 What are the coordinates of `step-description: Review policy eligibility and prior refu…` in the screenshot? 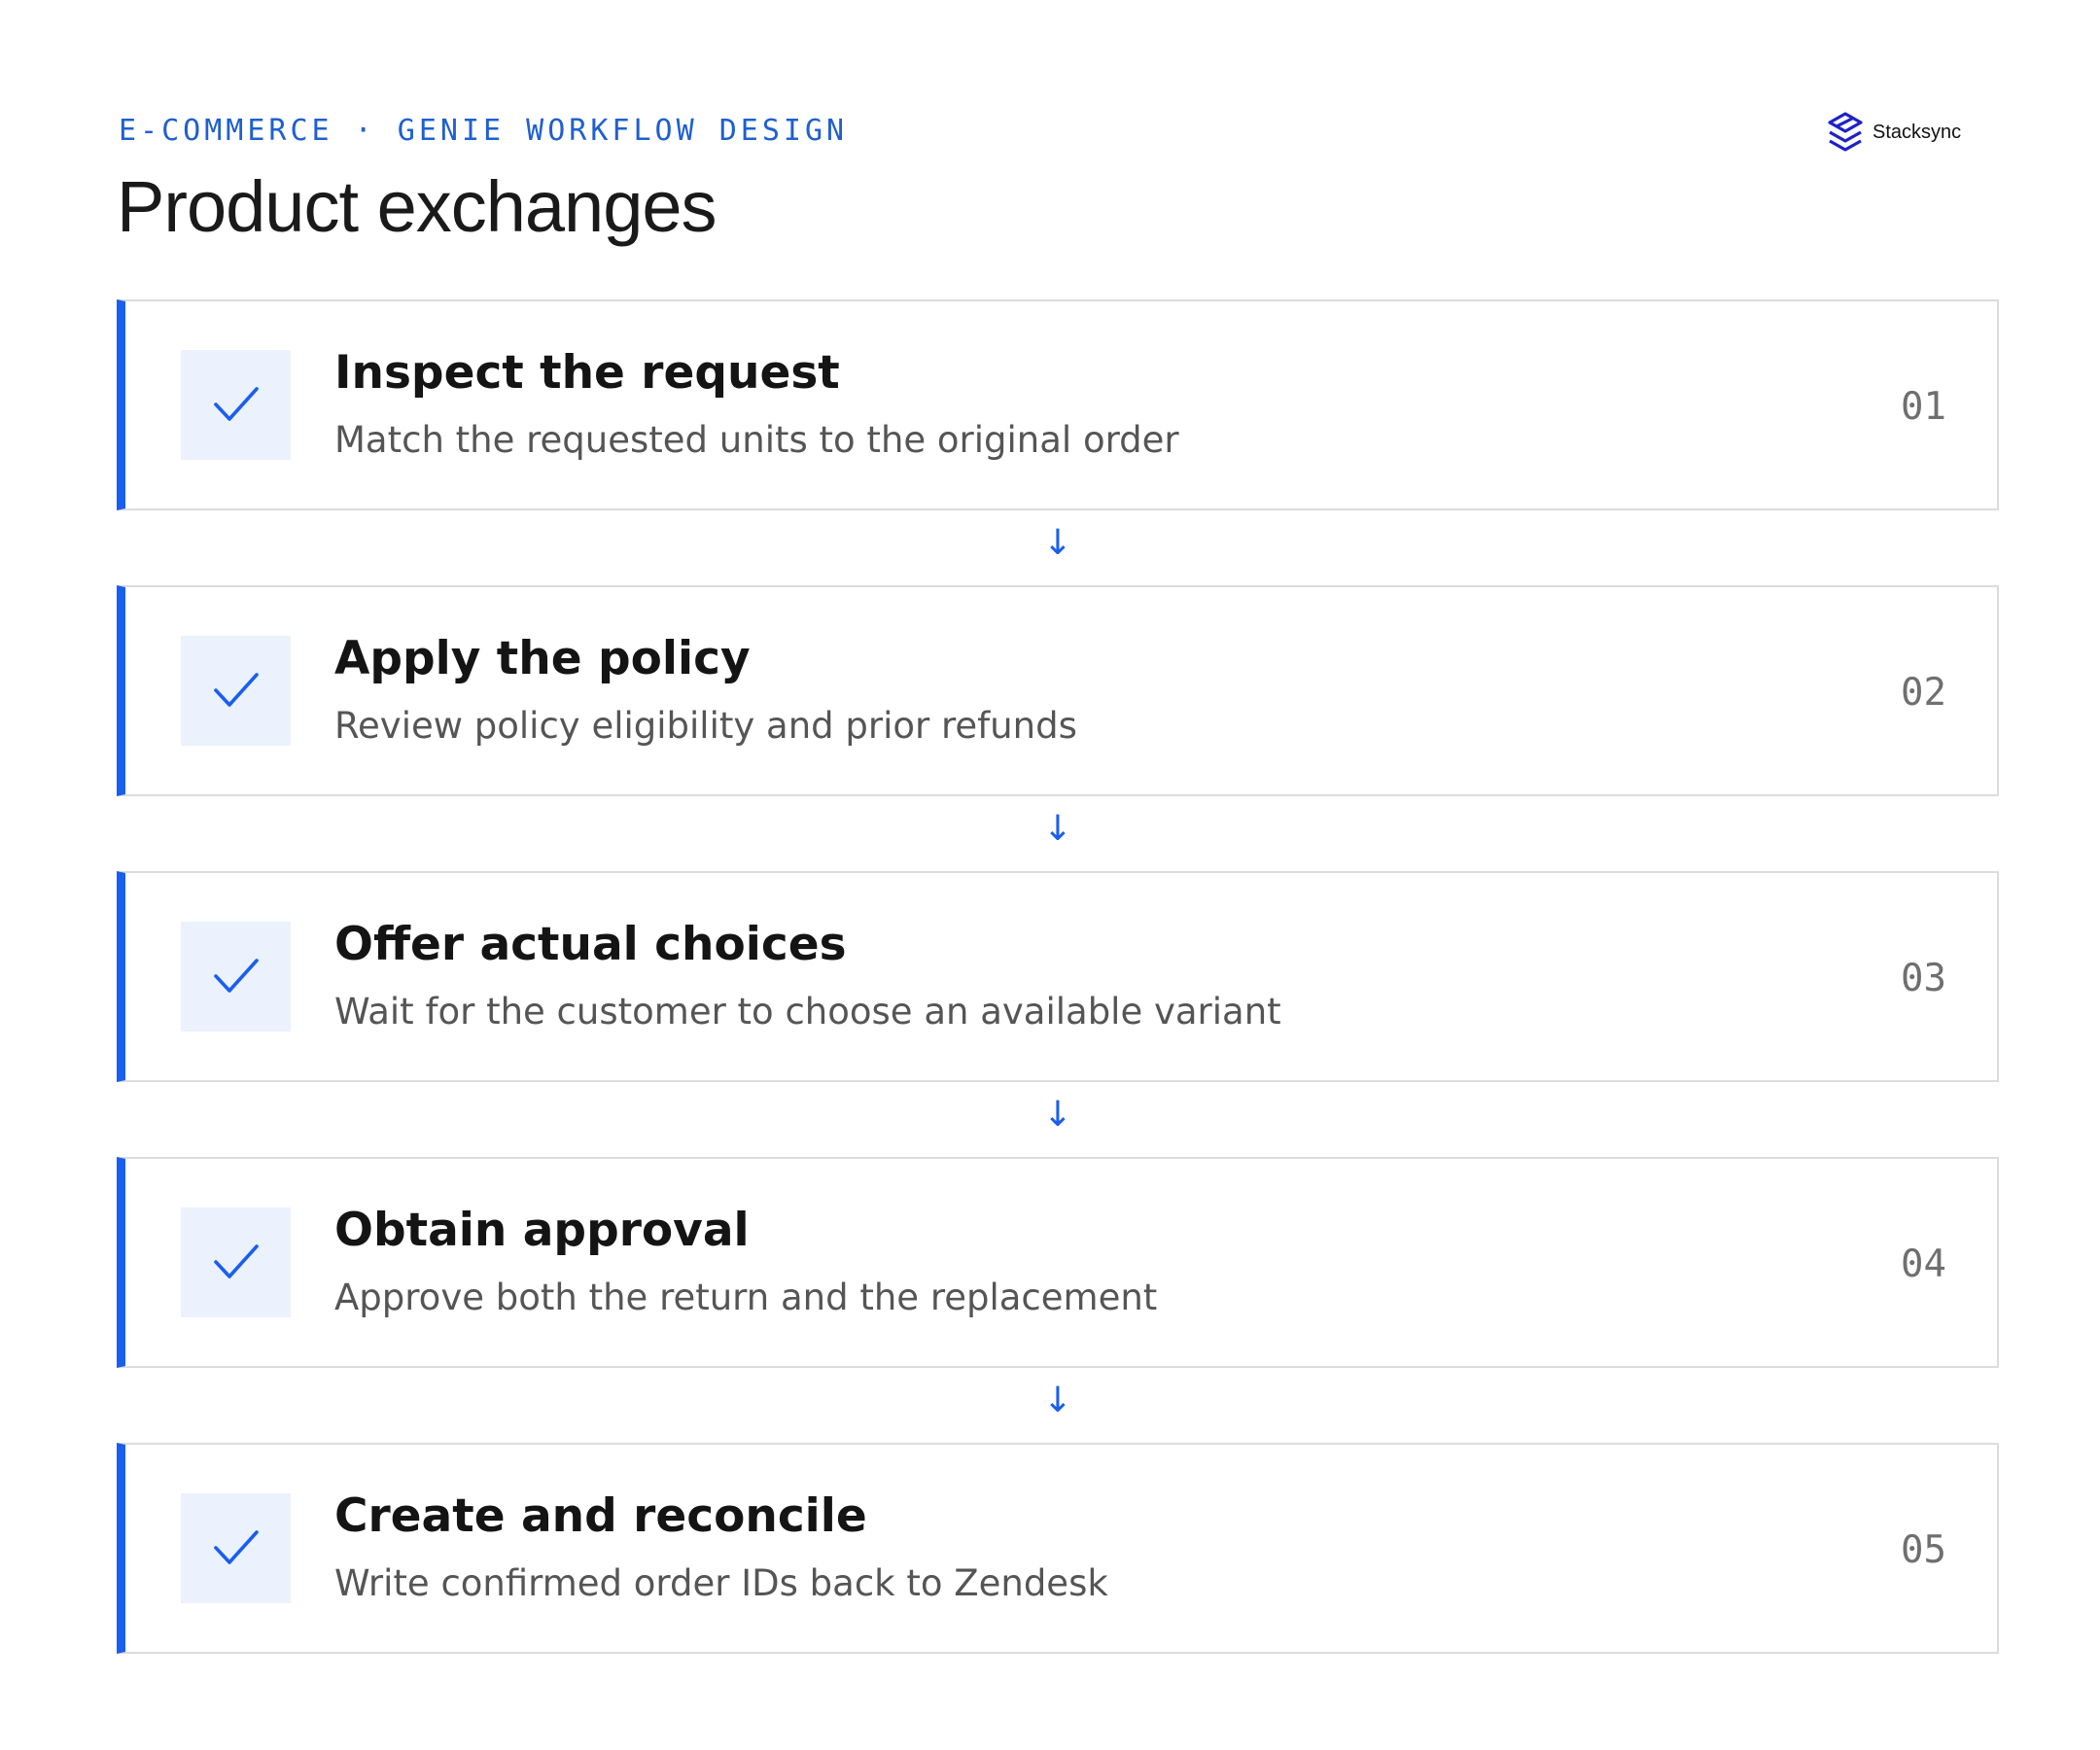 It's located at (705, 726).